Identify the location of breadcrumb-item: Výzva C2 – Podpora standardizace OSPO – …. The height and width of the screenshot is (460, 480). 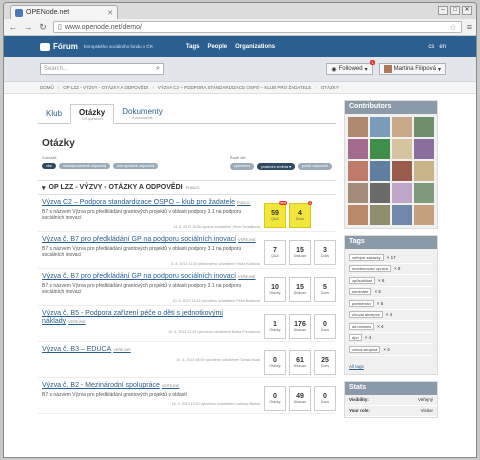
(235, 87).